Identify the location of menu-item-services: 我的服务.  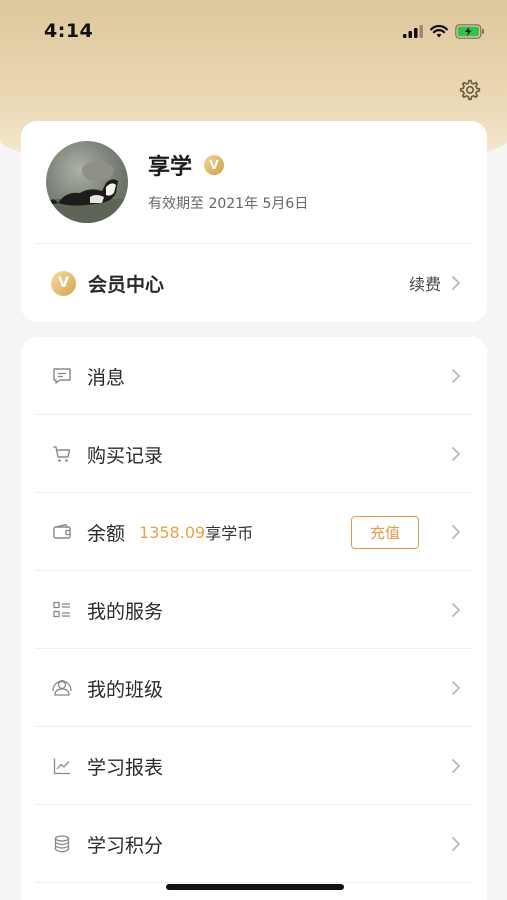
(254, 610).